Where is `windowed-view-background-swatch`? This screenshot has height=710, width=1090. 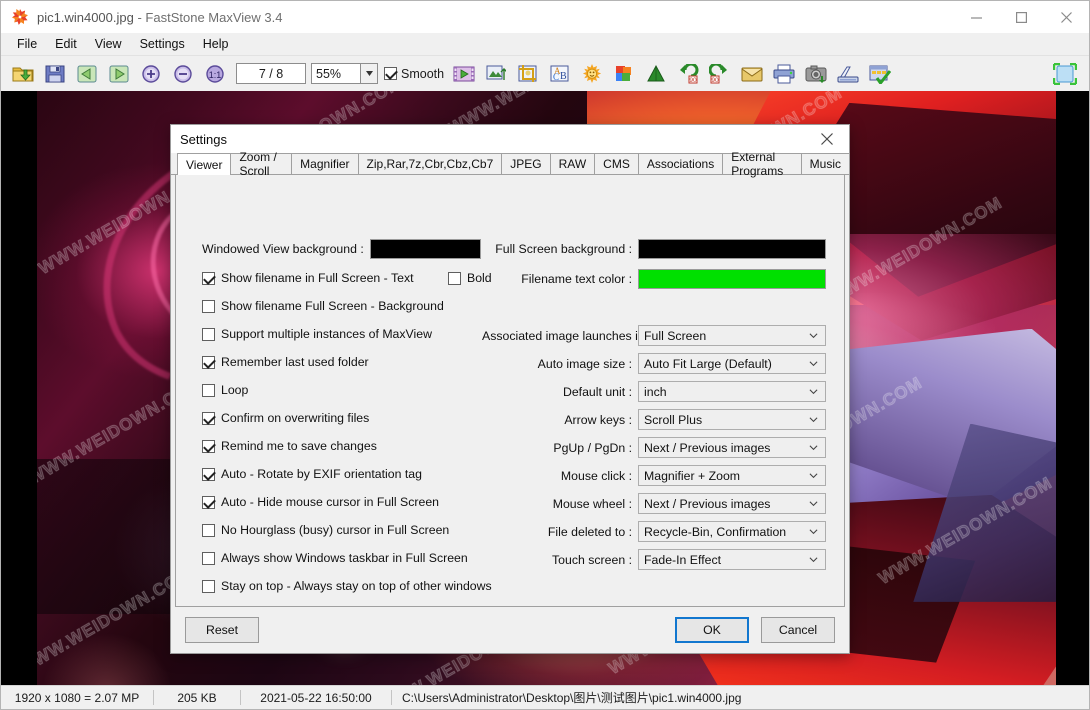 windowed-view-background-swatch is located at coordinates (425, 249).